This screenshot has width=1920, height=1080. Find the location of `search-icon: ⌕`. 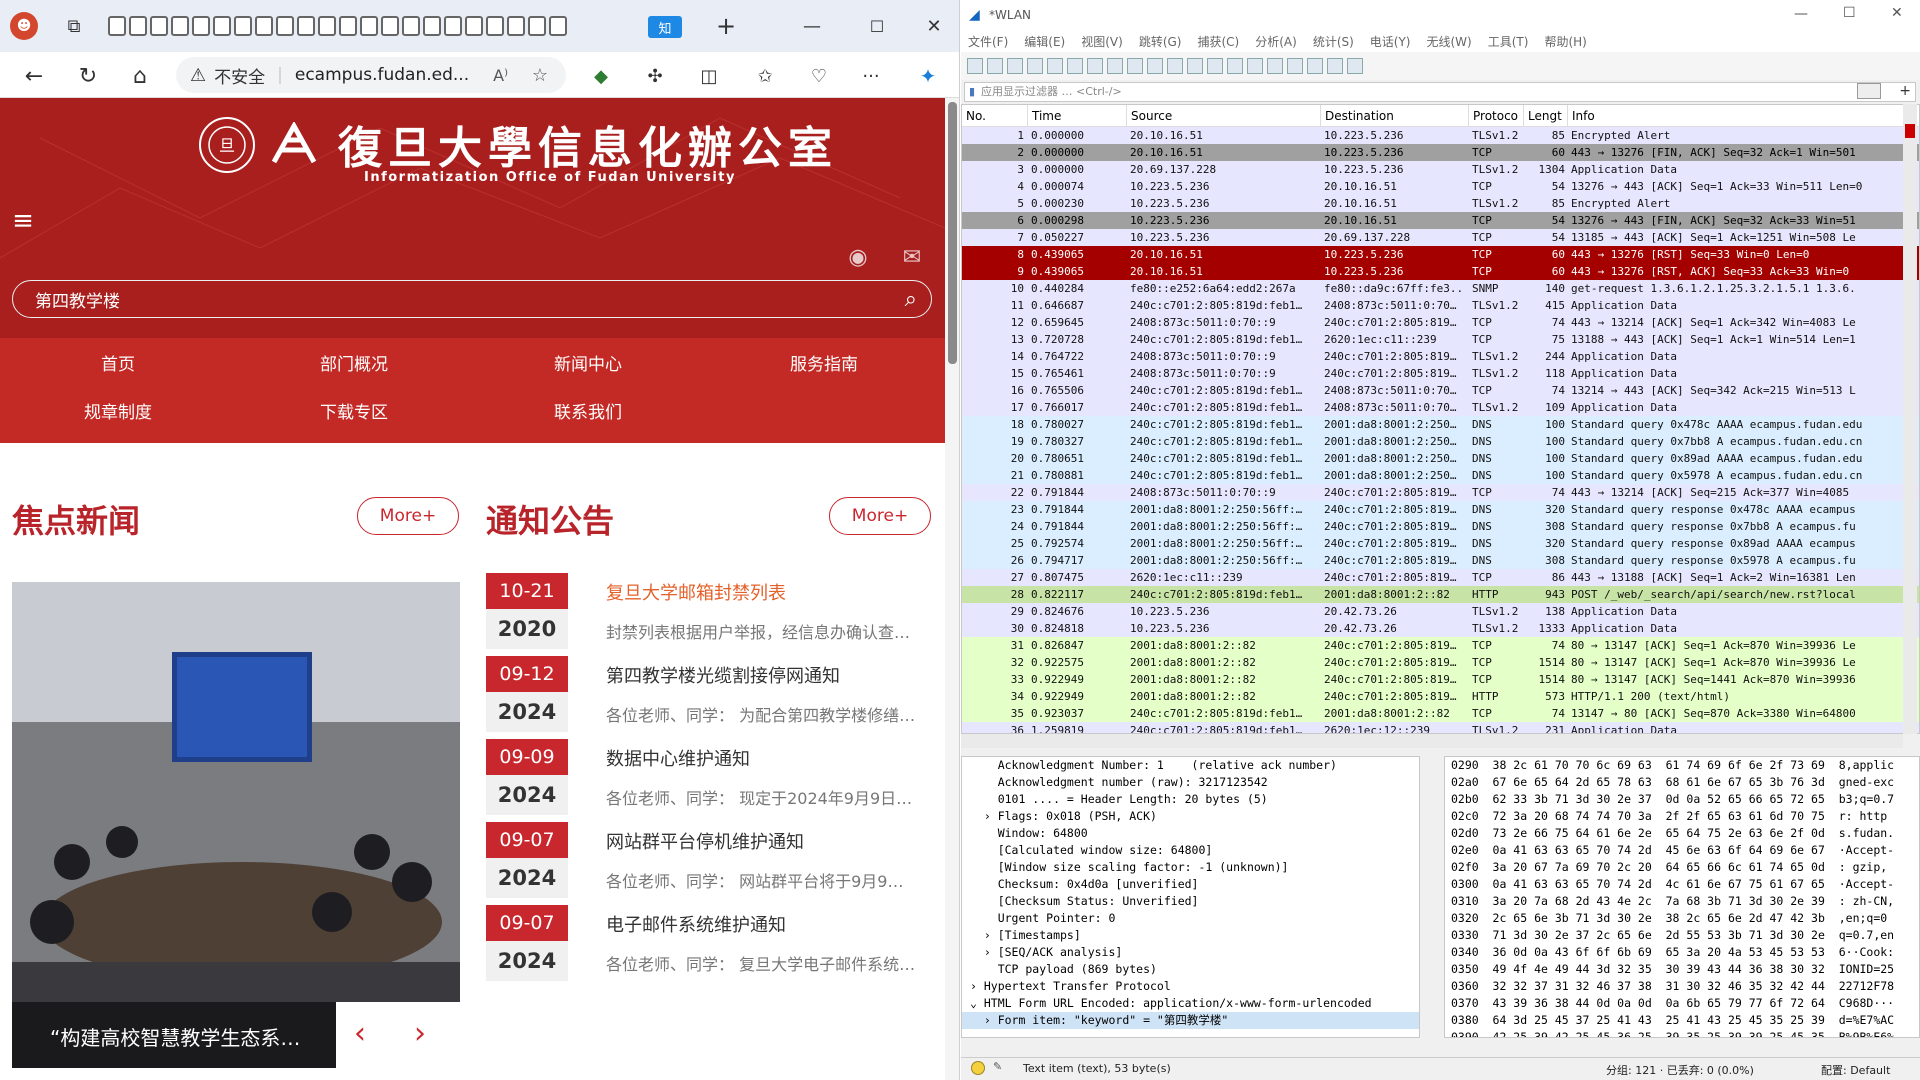

search-icon: ⌕ is located at coordinates (911, 299).